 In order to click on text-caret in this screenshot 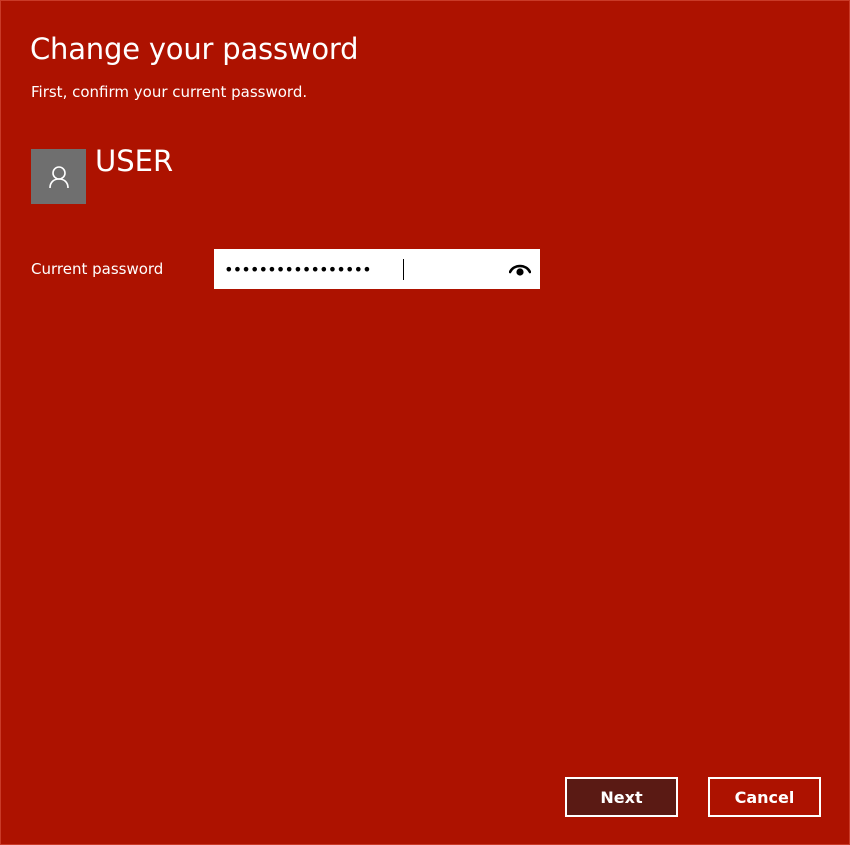, I will do `click(403, 269)`.